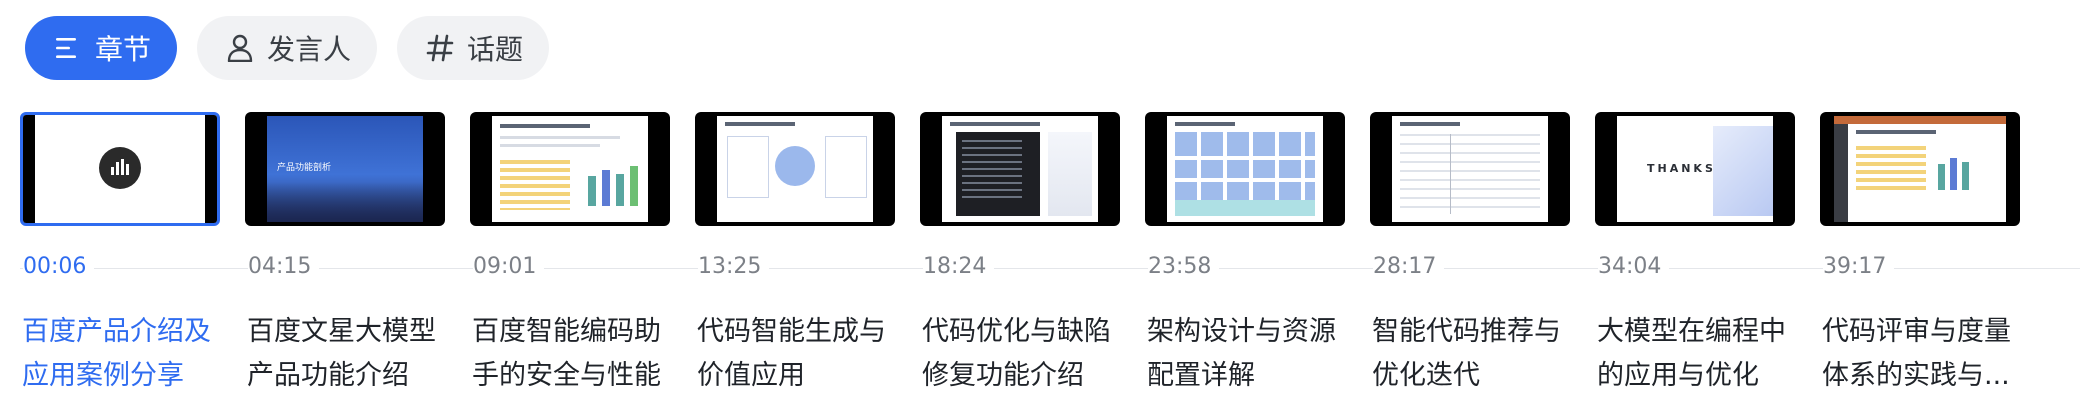 This screenshot has height=412, width=2084. What do you see at coordinates (127, 354) in the screenshot?
I see `chapter-title: 百度产品介绍及应用案例分享` at bounding box center [127, 354].